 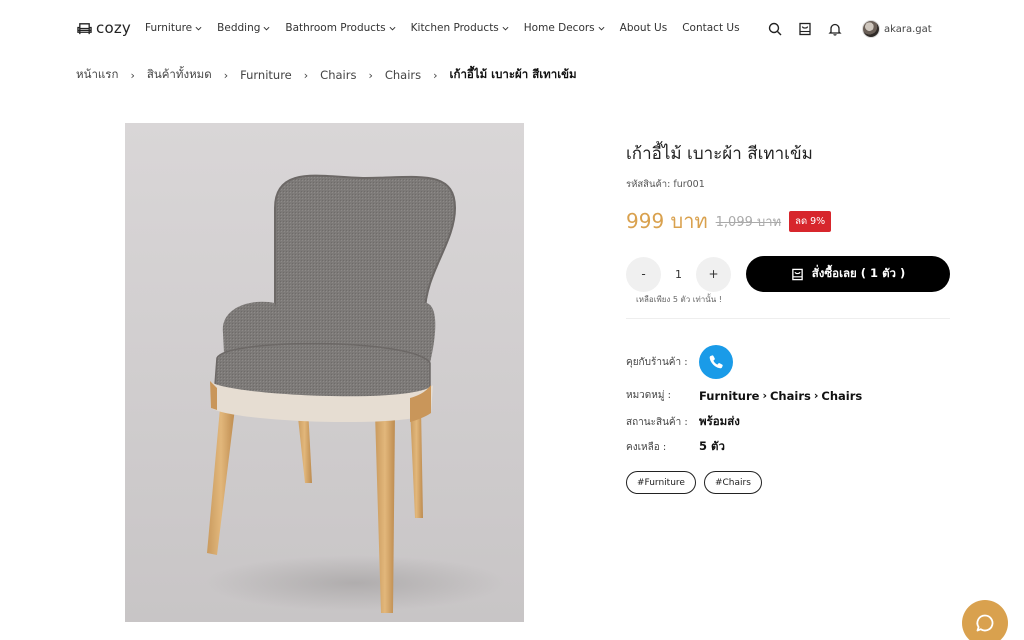 I want to click on category-row: หมวดหมู่ : Furniture › Chairs › Chairs, so click(x=744, y=395).